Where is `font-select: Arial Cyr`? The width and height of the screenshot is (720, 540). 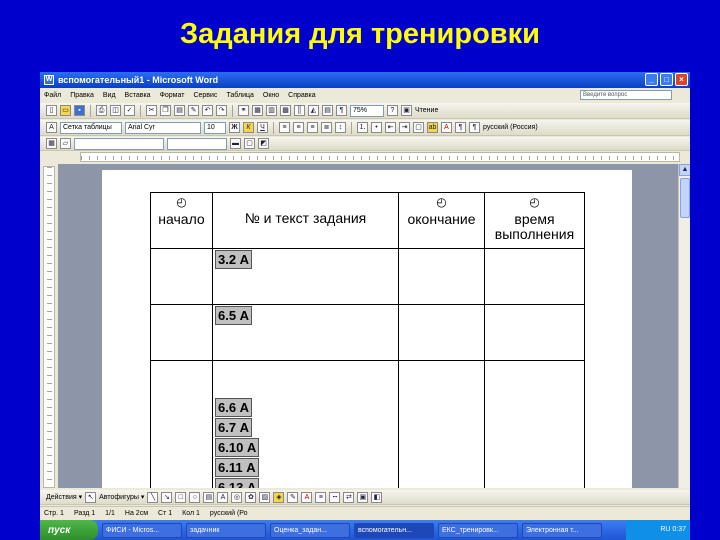 font-select: Arial Cyr is located at coordinates (163, 127).